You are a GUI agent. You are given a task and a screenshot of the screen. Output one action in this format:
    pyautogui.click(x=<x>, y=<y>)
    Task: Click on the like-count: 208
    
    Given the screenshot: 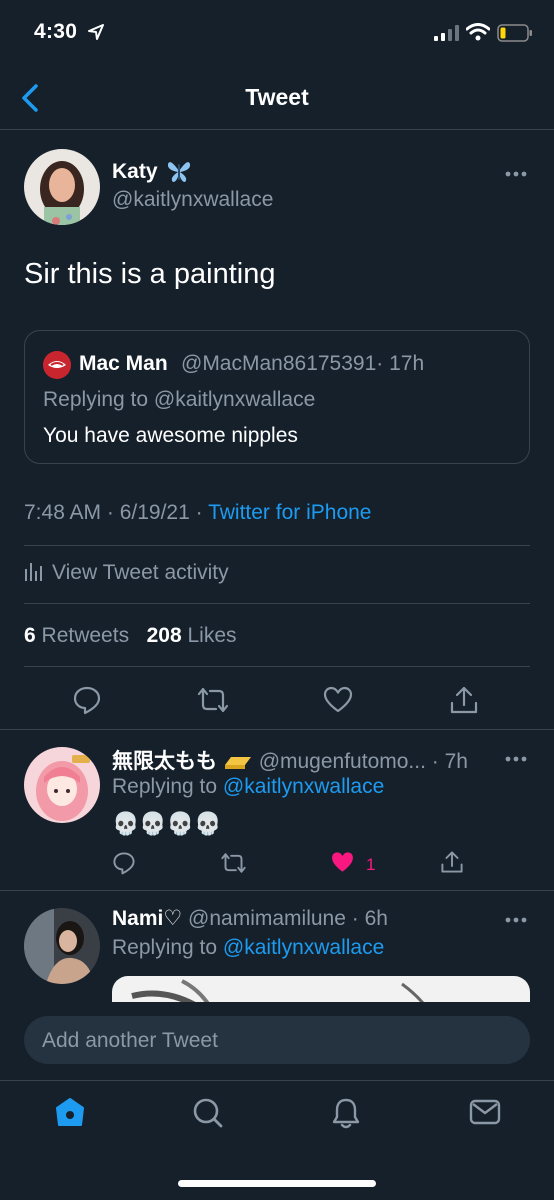 What is the action you would take?
    pyautogui.click(x=164, y=635)
    